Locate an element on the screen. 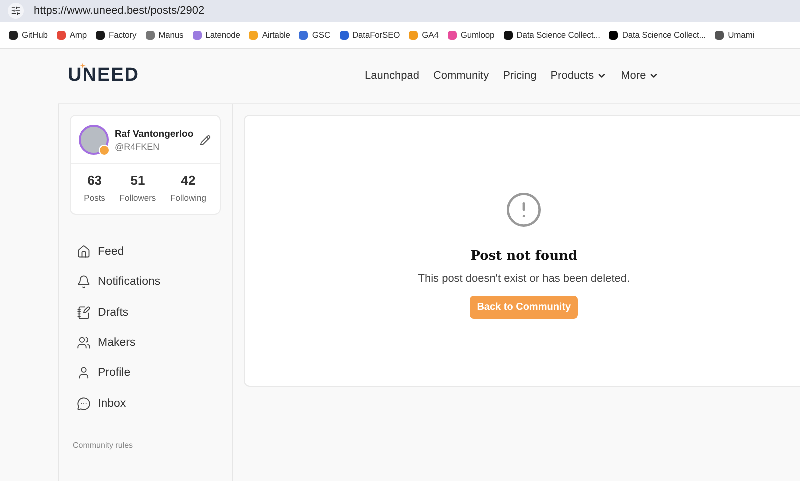 Image resolution: width=800 pixels, height=481 pixels. edit-icon is located at coordinates (205, 140).